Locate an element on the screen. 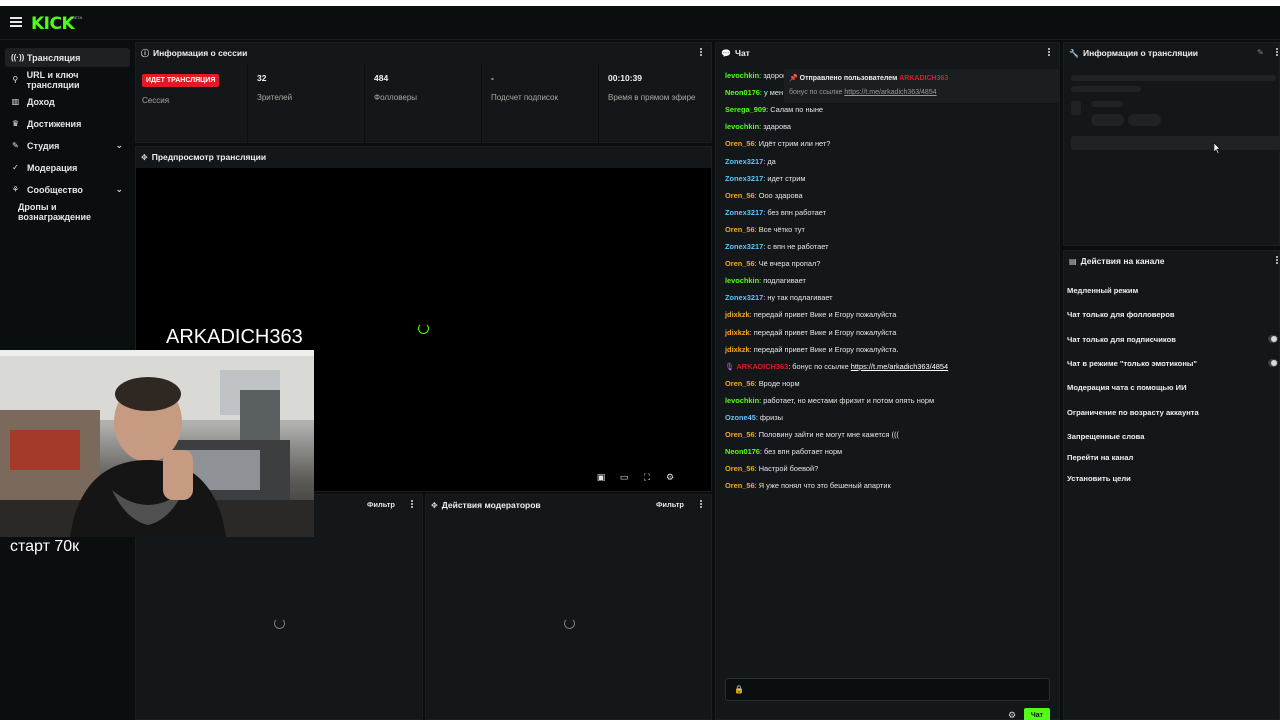 The width and height of the screenshot is (1280, 720). action-ai-moderation: Модерация чата с помощью ИИ is located at coordinates (1127, 387).